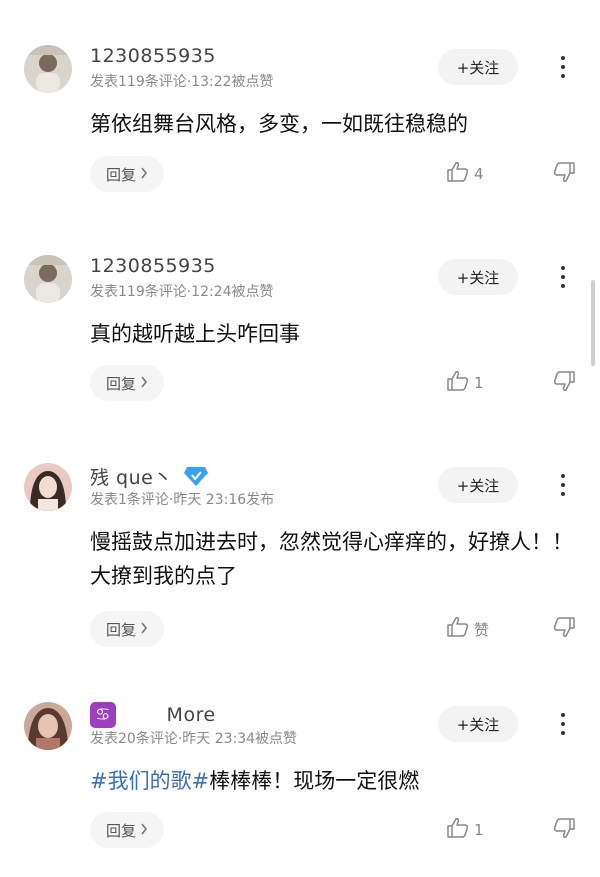 Image resolution: width=600 pixels, height=877 pixels. Describe the element at coordinates (479, 174) in the screenshot. I see `like-count: 4` at that location.